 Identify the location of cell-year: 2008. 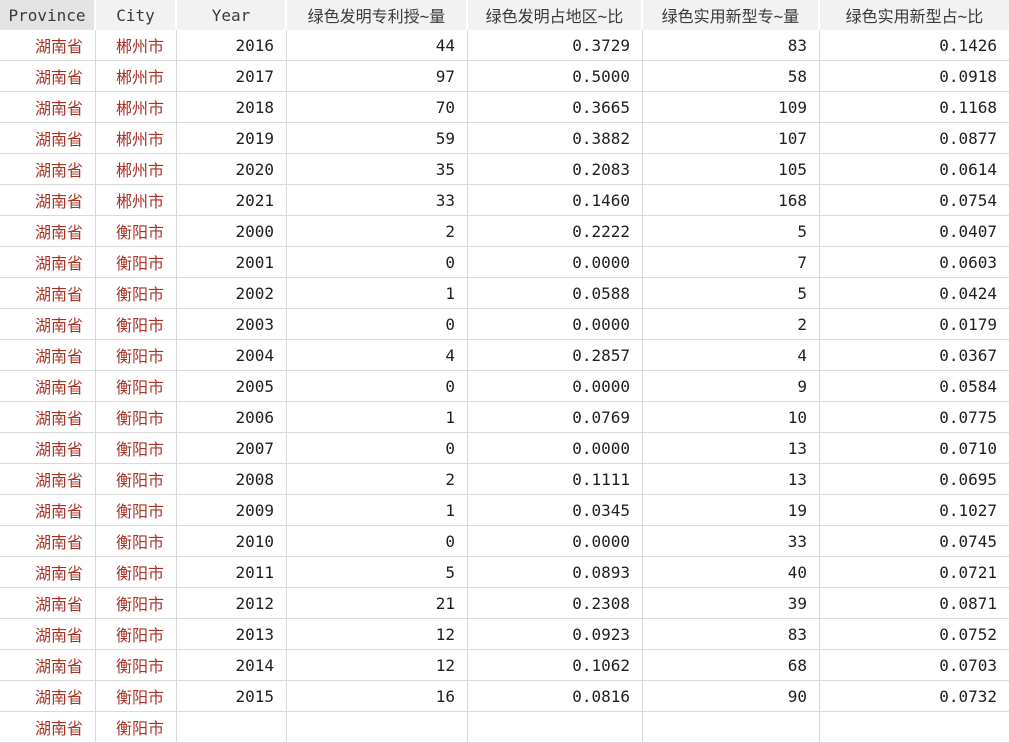
(232, 479).